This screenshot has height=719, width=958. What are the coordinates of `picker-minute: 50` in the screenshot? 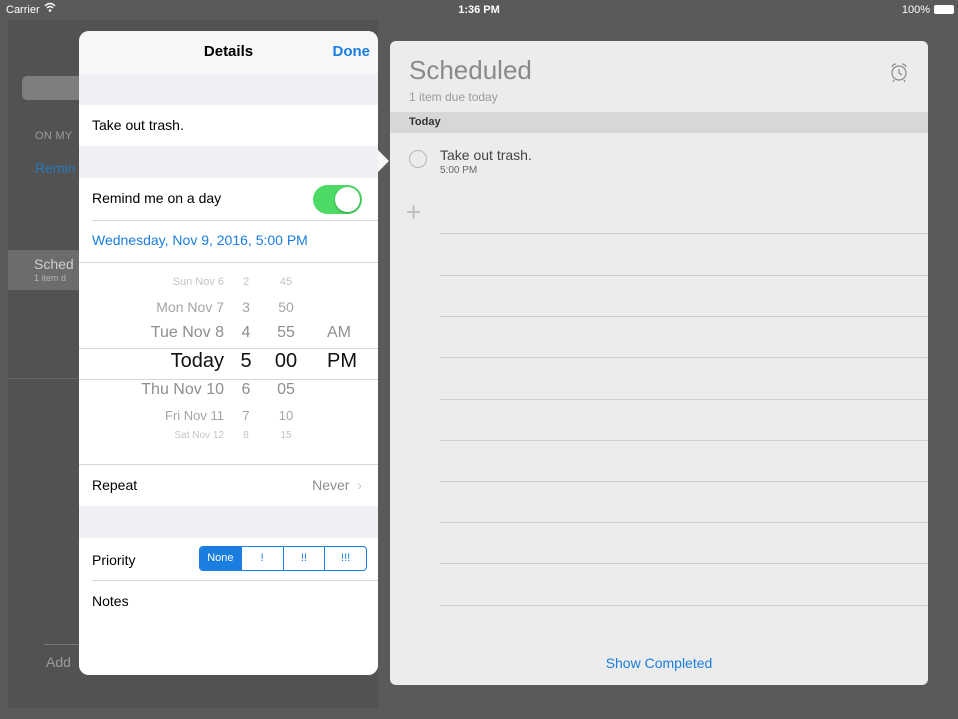 It's located at (286, 307).